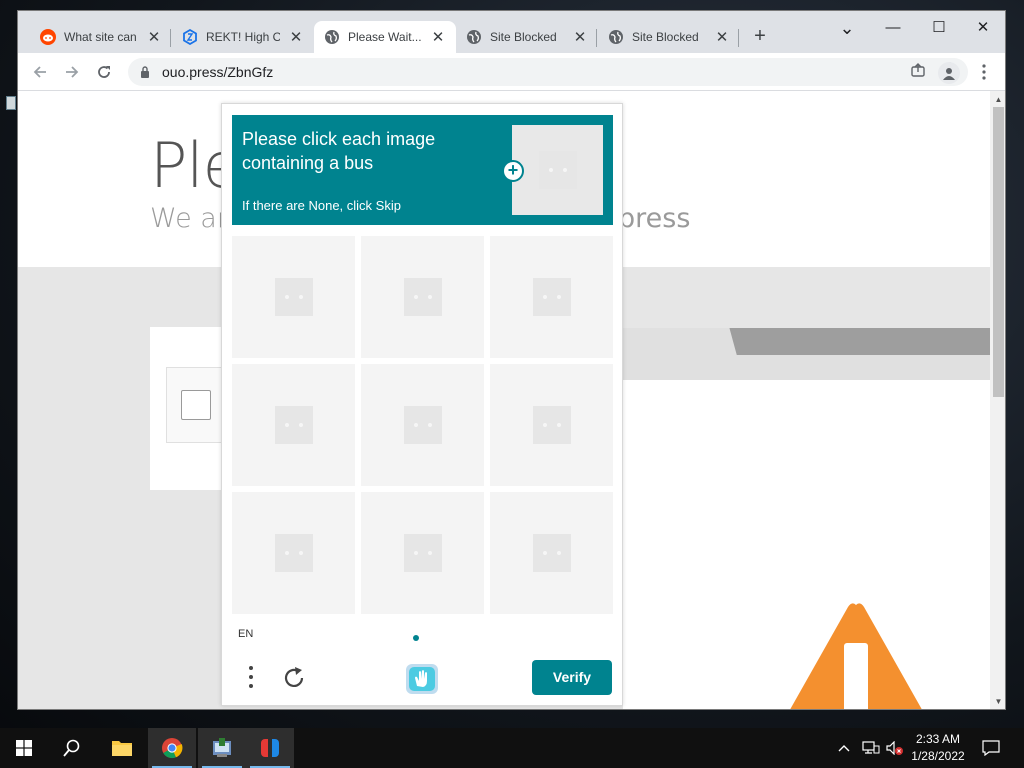 This screenshot has height=768, width=1024. I want to click on hcaptcha-logo-icon, so click(422, 679).